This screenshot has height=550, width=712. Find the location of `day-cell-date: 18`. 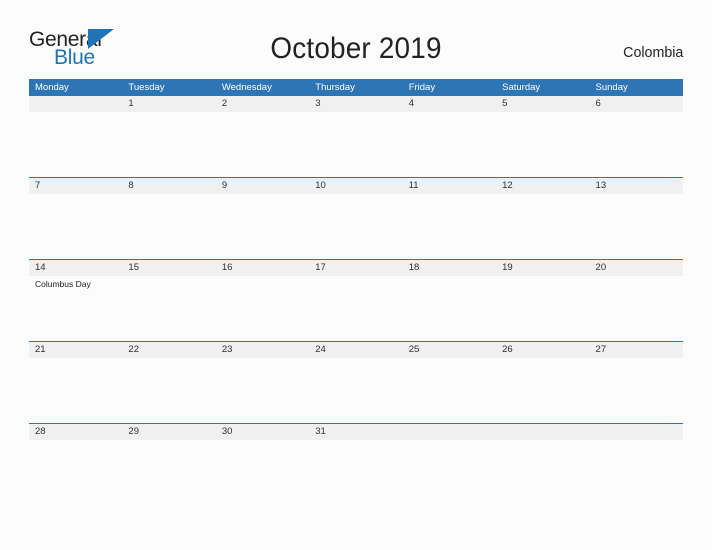

day-cell-date: 18 is located at coordinates (449, 268).